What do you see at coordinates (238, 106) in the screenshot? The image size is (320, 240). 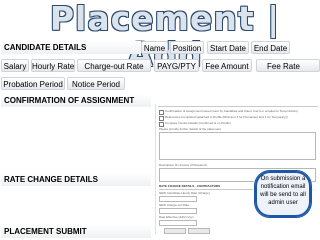 I see `form-divider` at bounding box center [238, 106].